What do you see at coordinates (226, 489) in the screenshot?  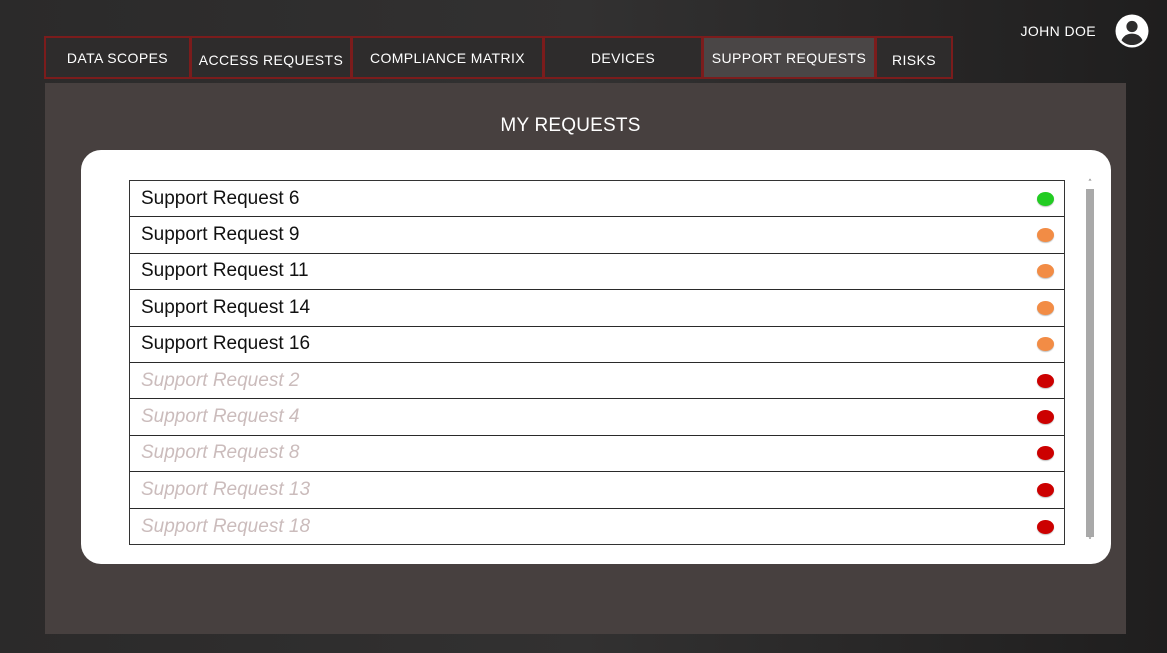 I see `request-label: Support Request 13` at bounding box center [226, 489].